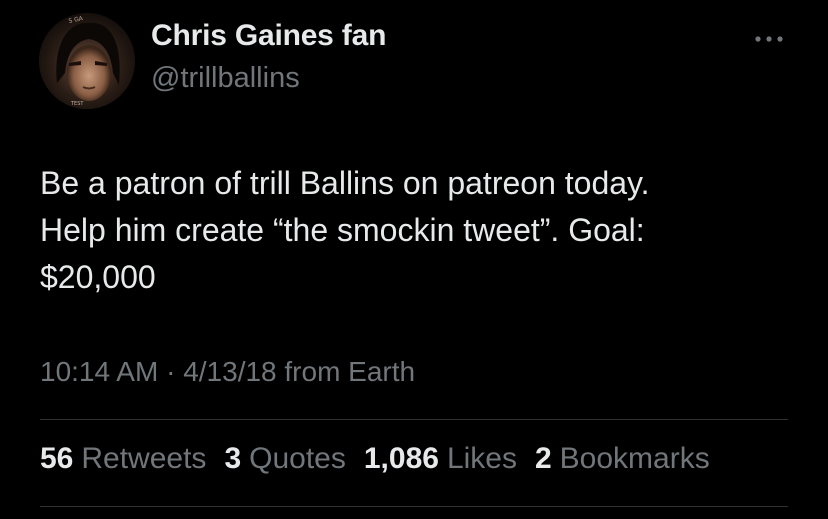 This screenshot has width=828, height=519. I want to click on more-options-button, so click(770, 39).